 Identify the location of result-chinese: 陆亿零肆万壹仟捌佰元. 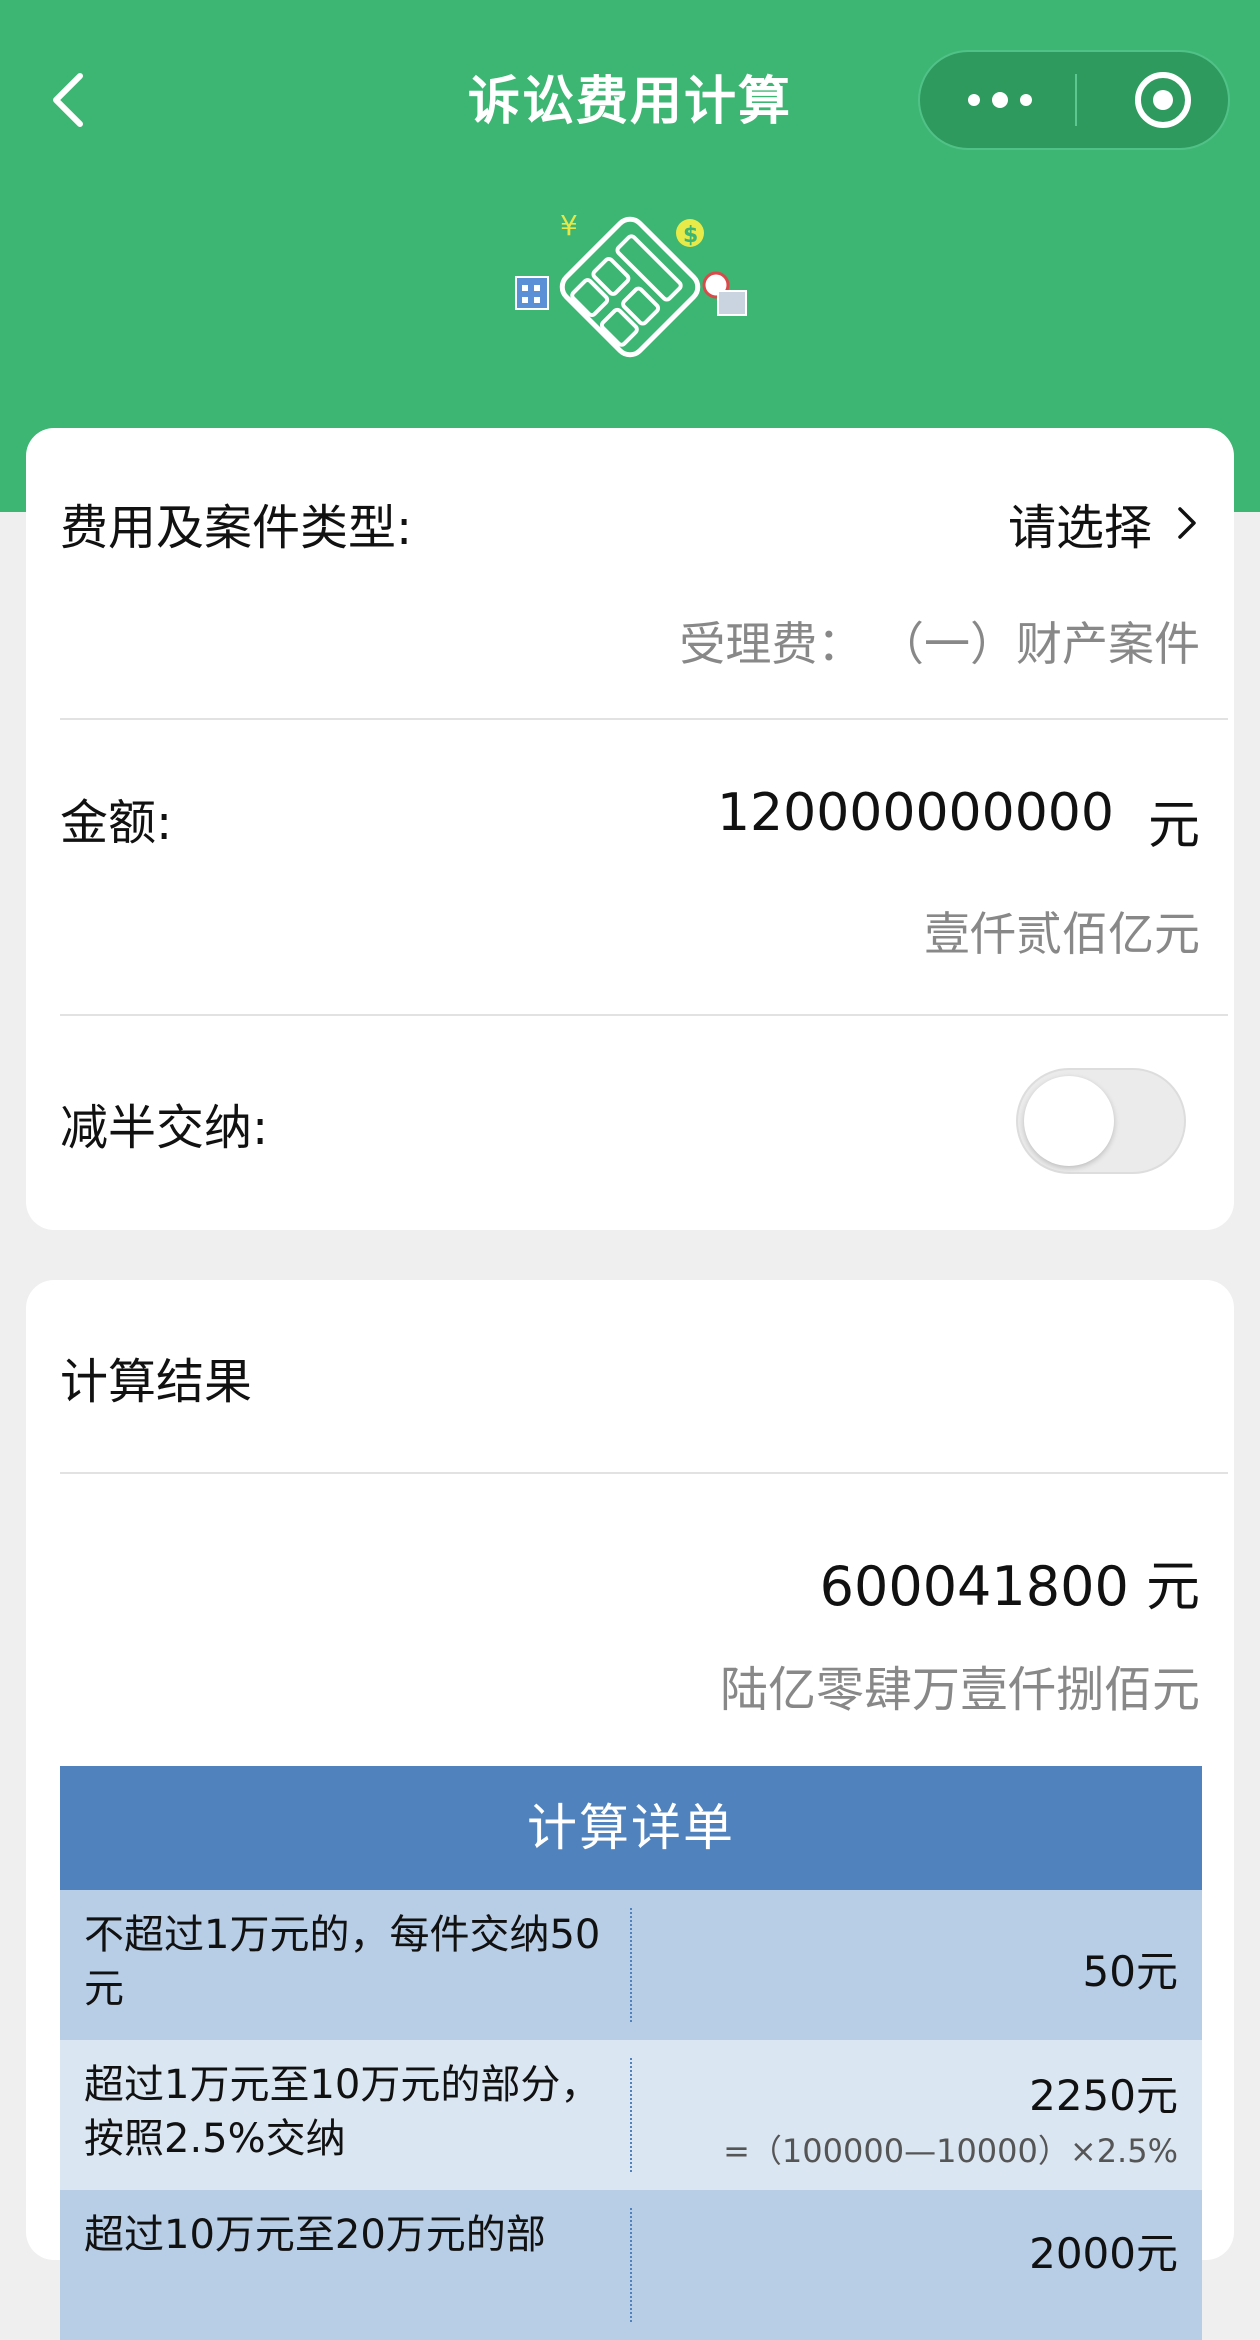
(959, 1690).